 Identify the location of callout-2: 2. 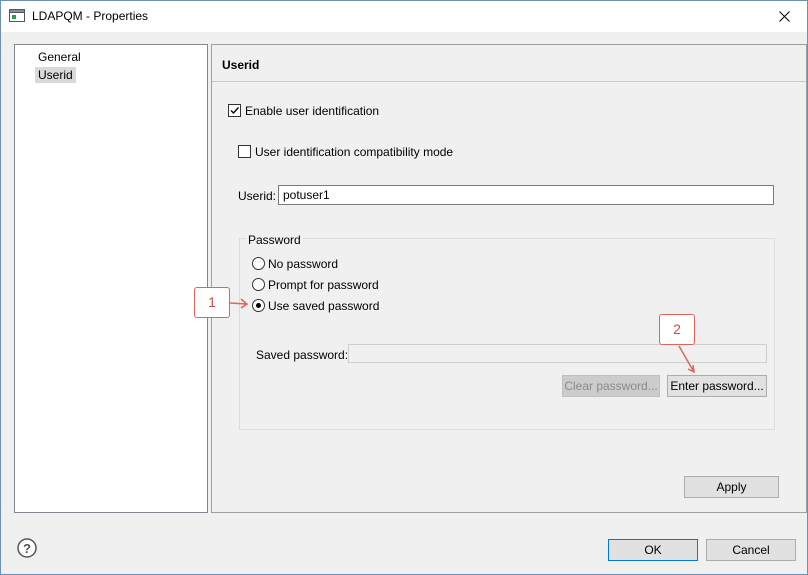
(677, 329).